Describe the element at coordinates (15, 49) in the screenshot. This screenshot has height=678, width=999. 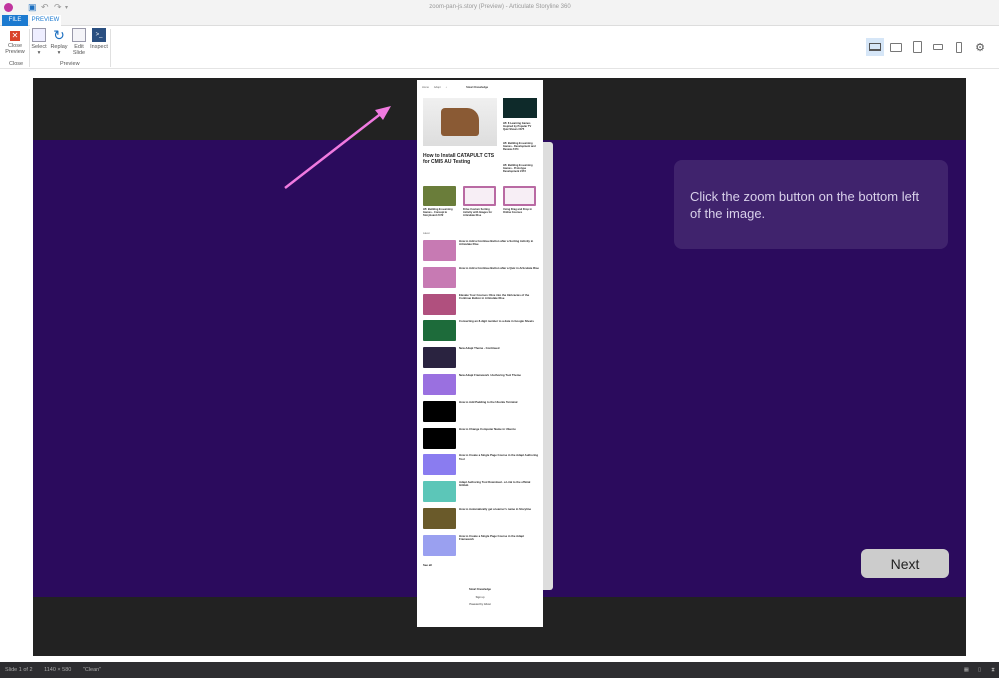
I see `close-preview-label: Close Preview` at that location.